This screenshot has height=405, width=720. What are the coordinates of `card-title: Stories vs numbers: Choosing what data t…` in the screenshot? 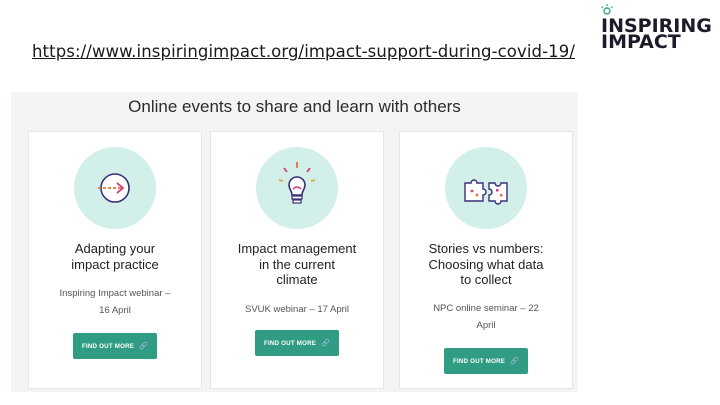 It's located at (486, 264).